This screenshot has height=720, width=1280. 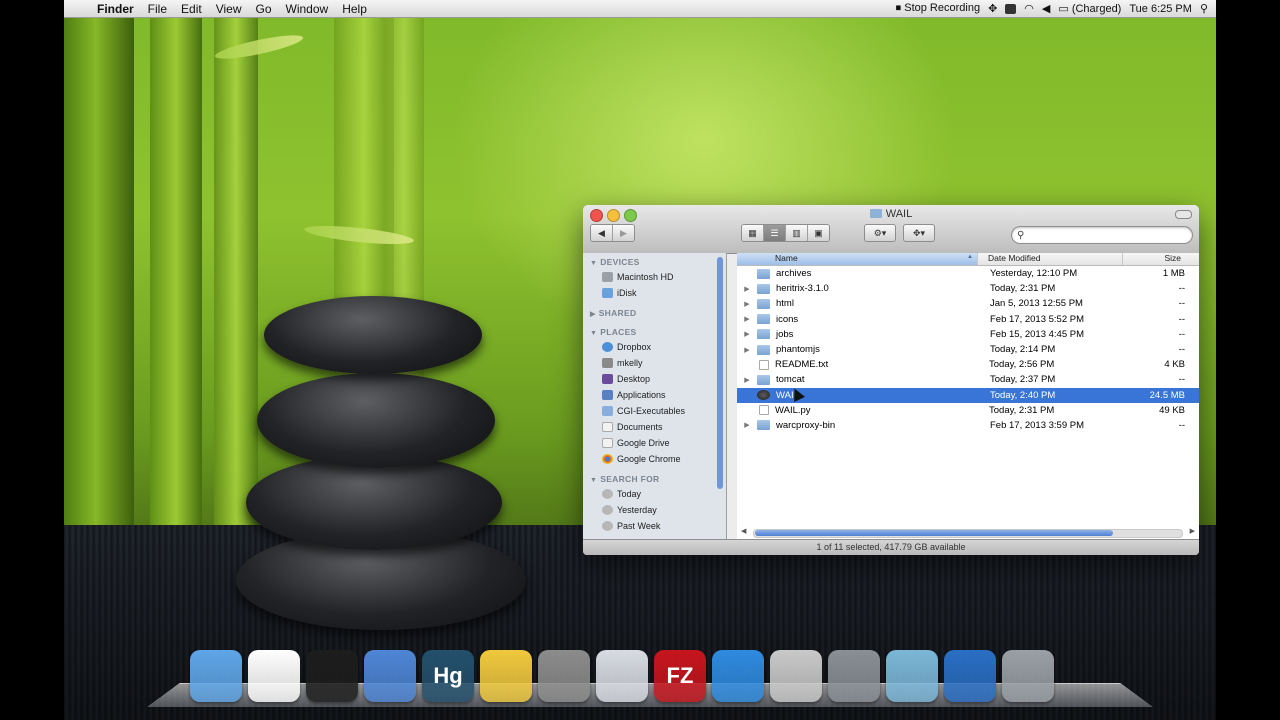 I want to click on back-button: ◀, so click(x=602, y=233).